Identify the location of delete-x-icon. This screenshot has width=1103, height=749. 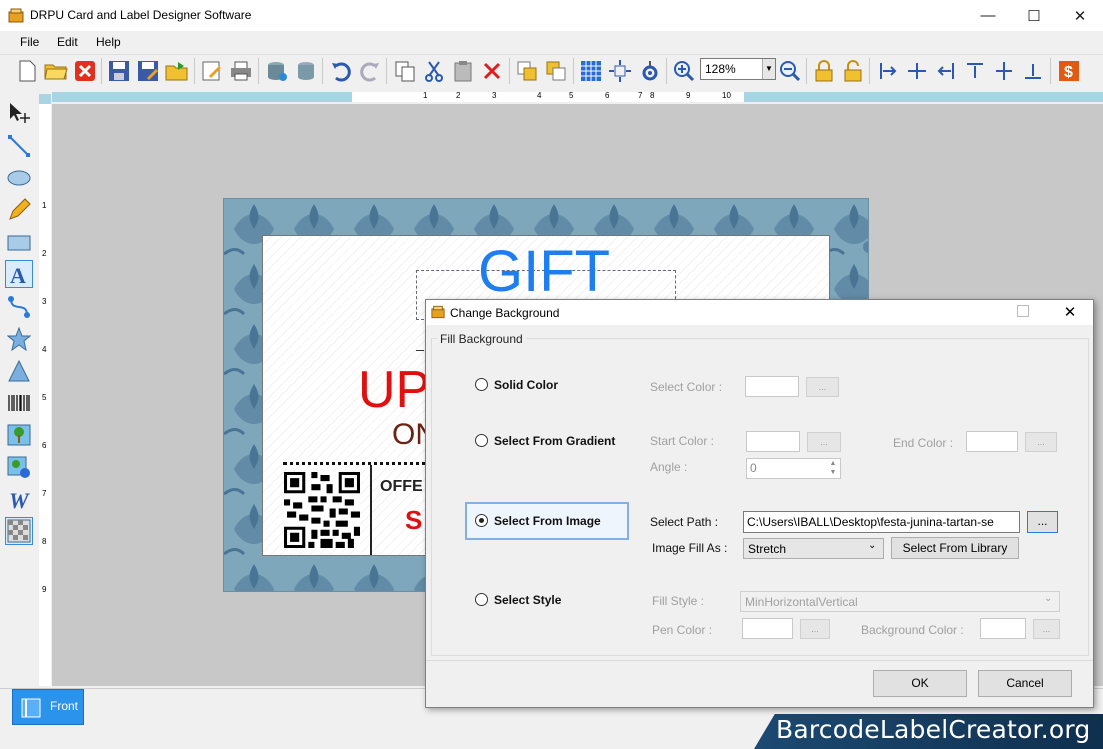
(492, 71).